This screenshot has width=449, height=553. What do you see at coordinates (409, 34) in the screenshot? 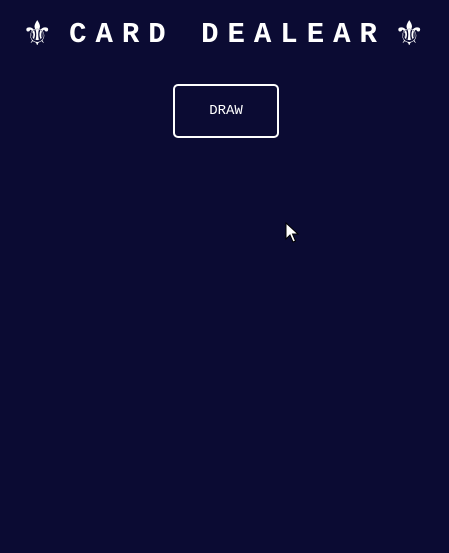
I see `fleur-de-lis-icon: ⚜` at bounding box center [409, 34].